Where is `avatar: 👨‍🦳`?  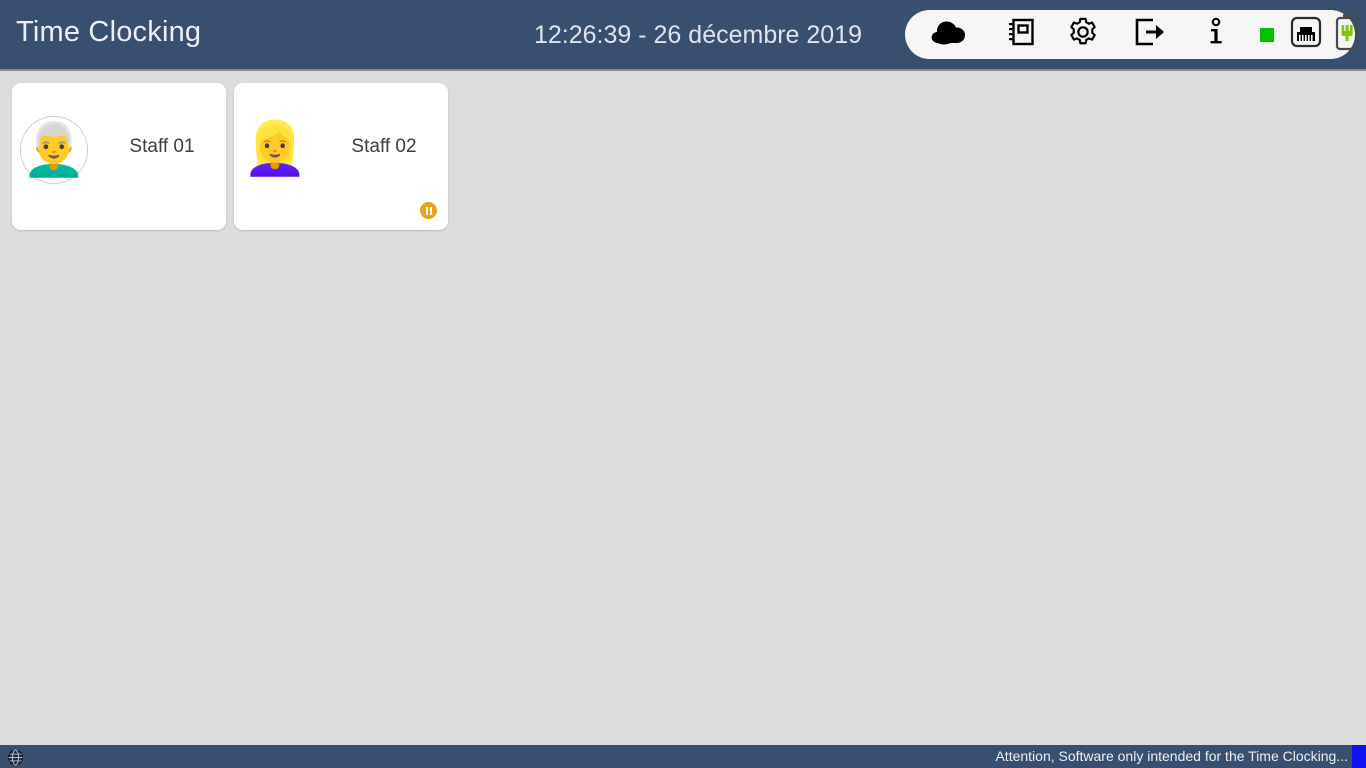 avatar: 👨‍🦳 is located at coordinates (54, 150).